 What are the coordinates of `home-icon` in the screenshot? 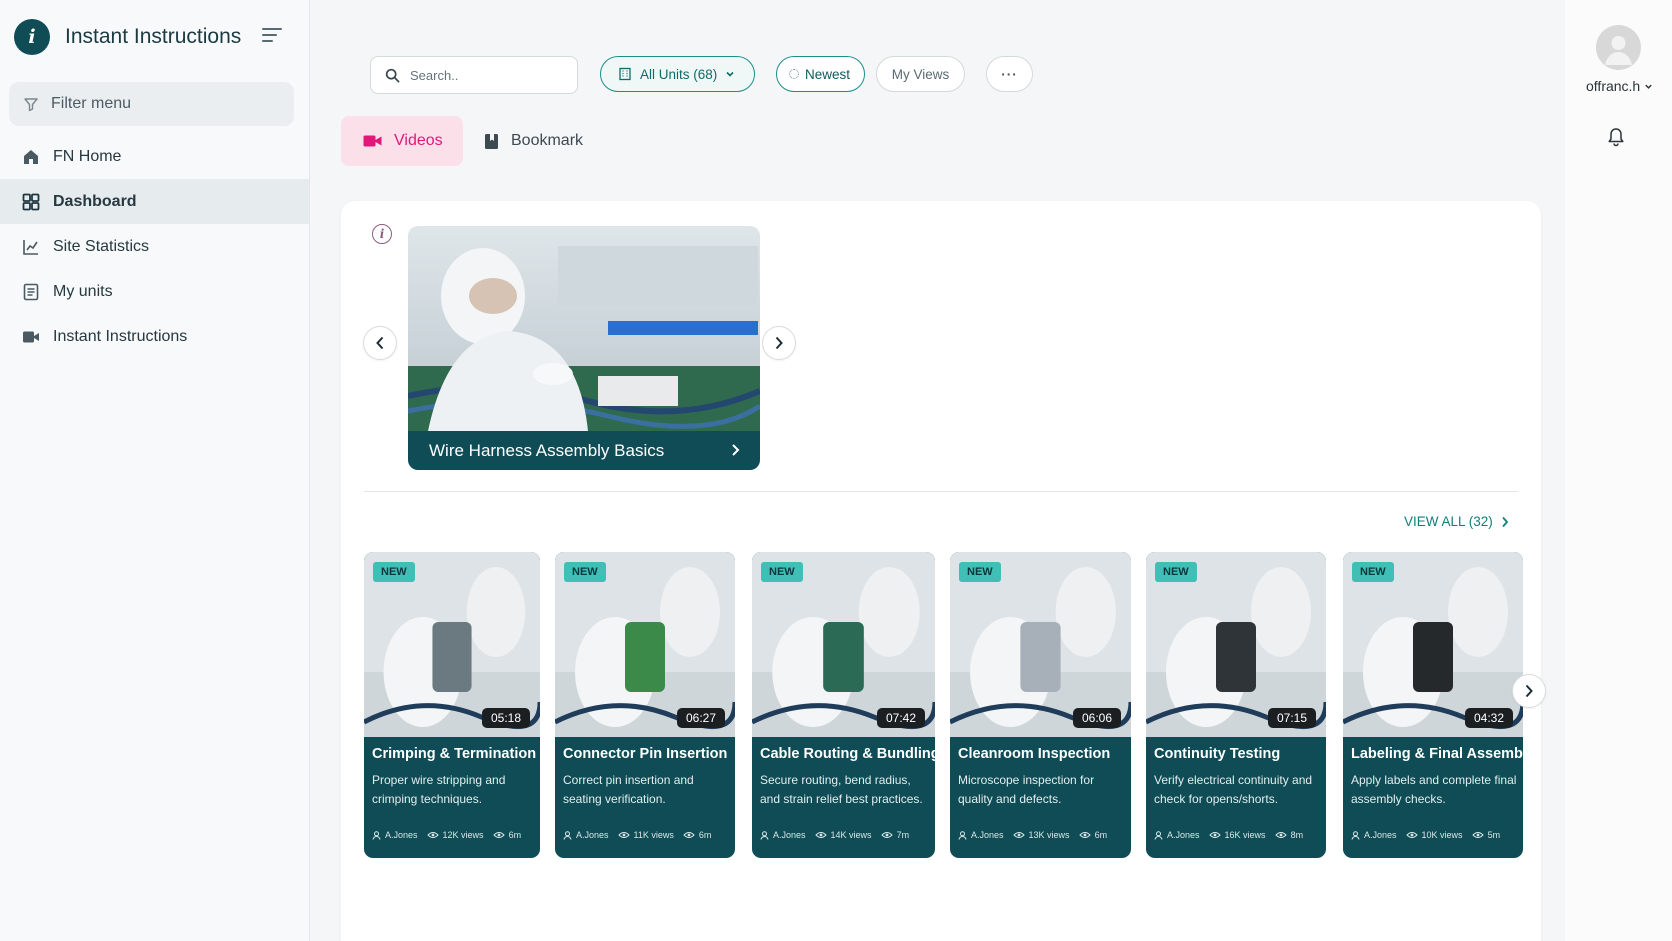 It's located at (31, 156).